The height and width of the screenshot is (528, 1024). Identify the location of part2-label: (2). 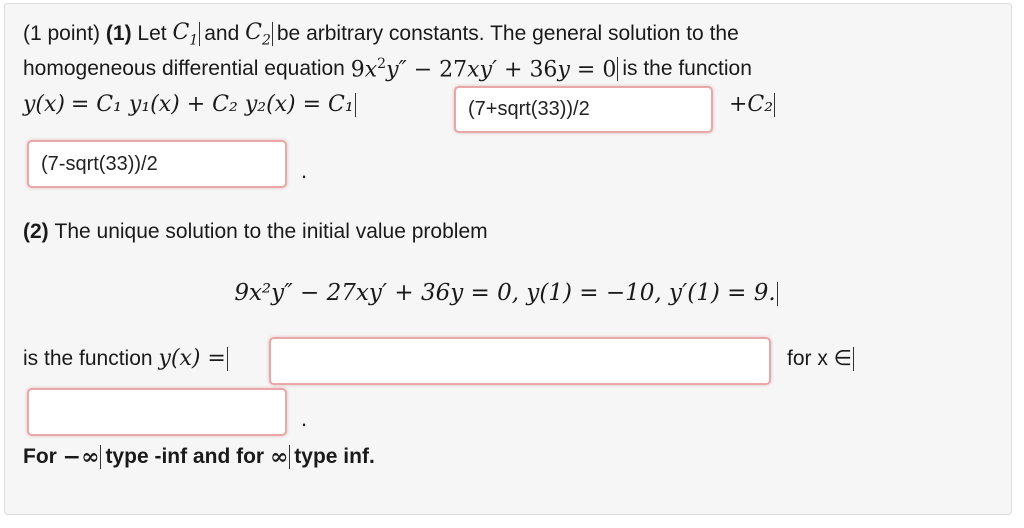
(36, 231).